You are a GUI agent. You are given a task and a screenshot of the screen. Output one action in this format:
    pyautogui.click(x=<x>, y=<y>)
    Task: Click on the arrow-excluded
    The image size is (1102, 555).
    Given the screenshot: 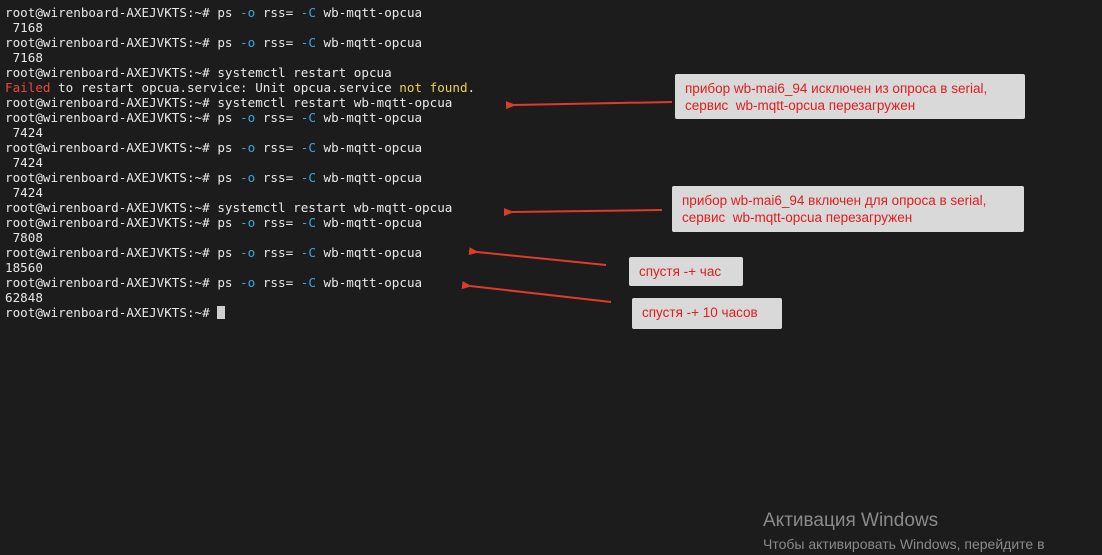 What is the action you would take?
    pyautogui.click(x=589, y=105)
    